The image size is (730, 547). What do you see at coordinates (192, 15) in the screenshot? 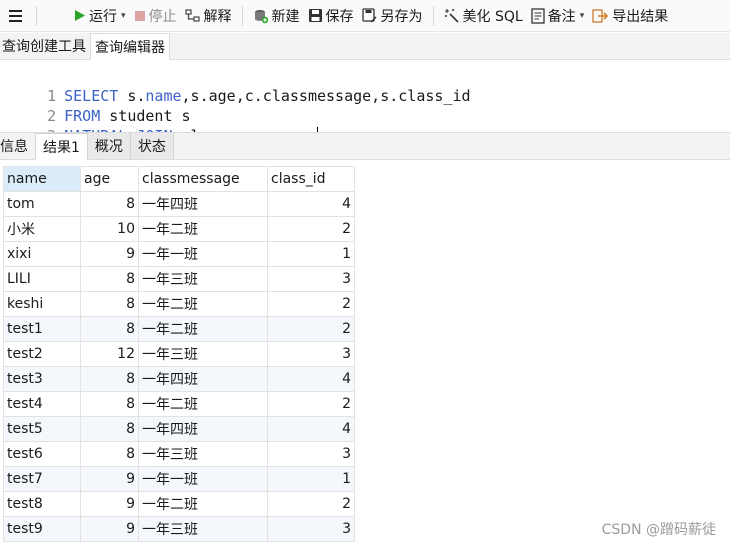
I see `explain-icon` at bounding box center [192, 15].